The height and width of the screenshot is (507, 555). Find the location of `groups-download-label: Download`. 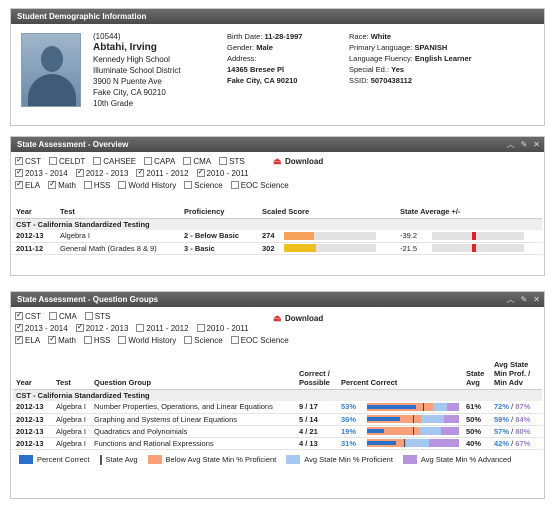

groups-download-label: Download is located at coordinates (304, 318).